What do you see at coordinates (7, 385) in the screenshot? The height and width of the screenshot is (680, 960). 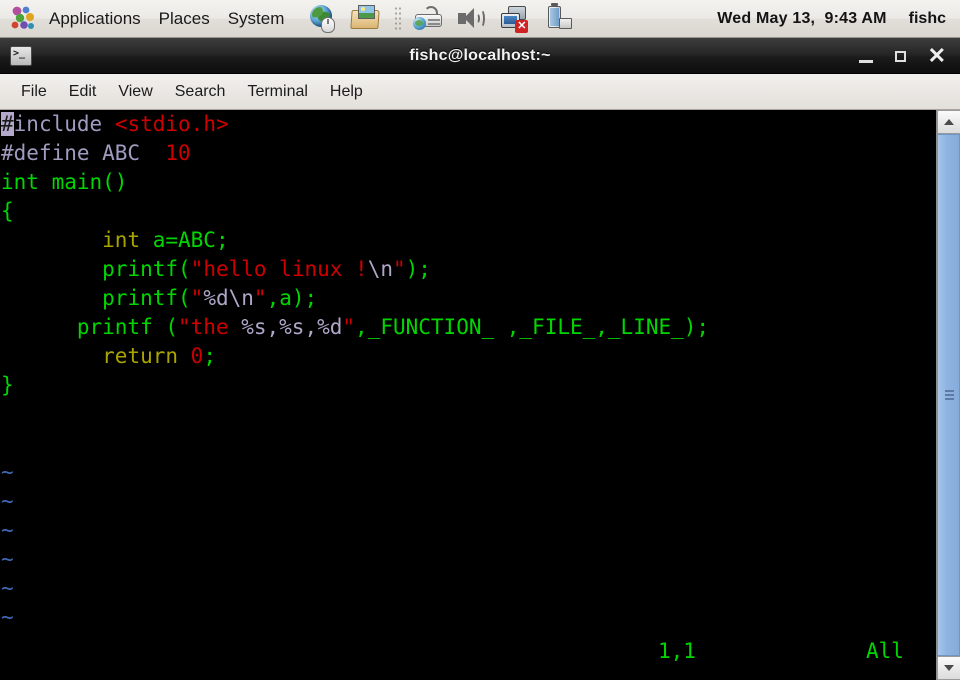 I see `code-line: }` at bounding box center [7, 385].